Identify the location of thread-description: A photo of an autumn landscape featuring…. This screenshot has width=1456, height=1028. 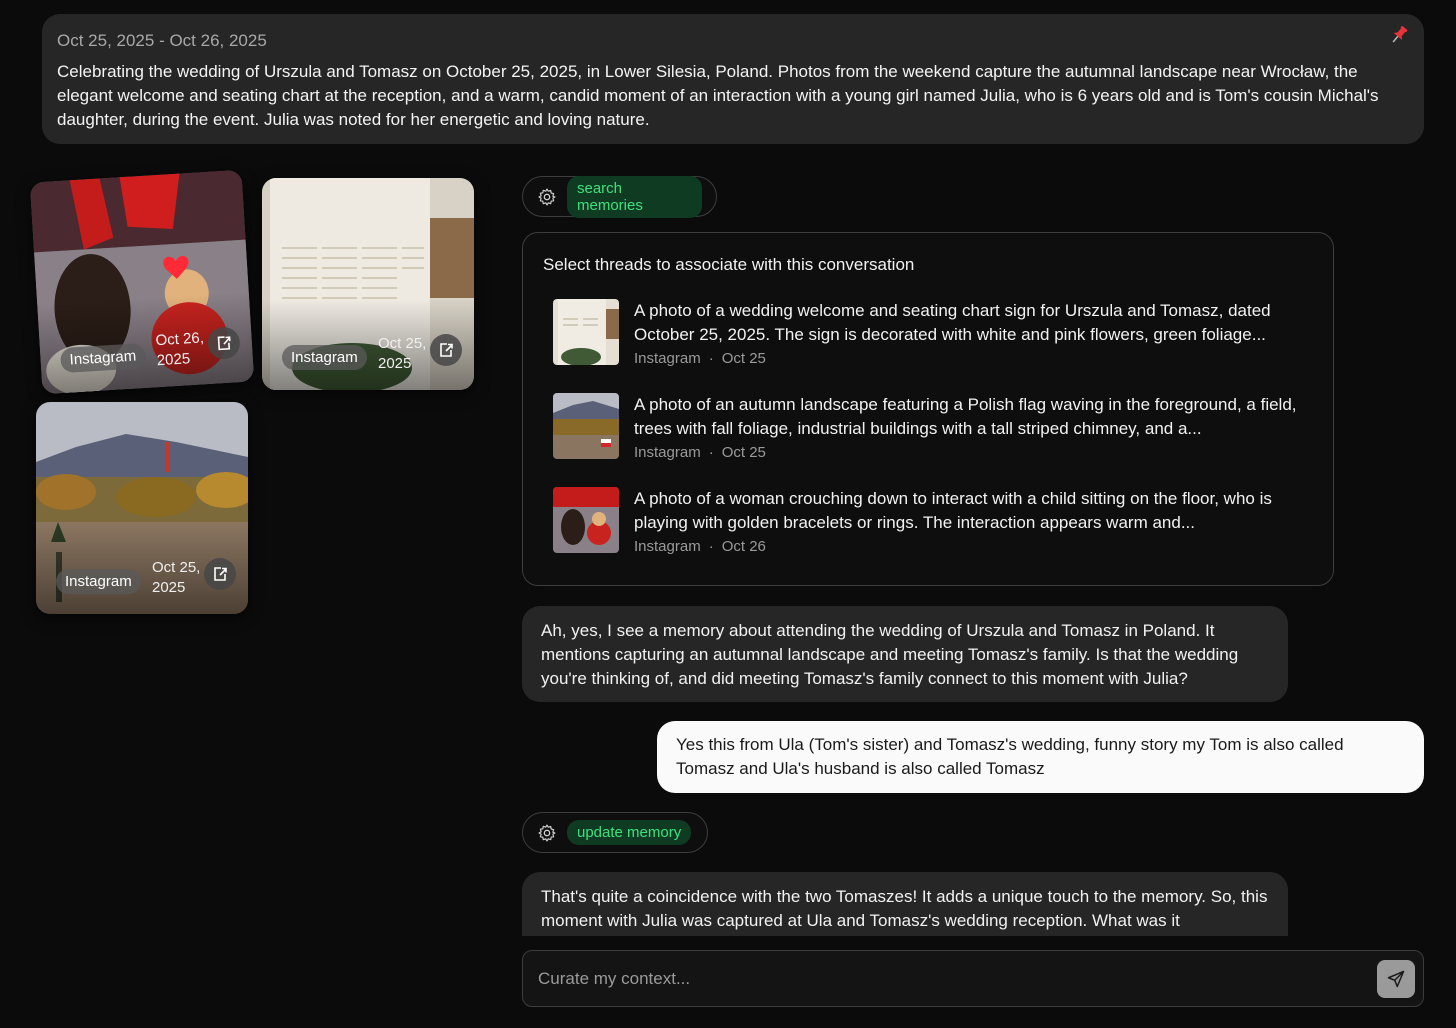
(965, 416).